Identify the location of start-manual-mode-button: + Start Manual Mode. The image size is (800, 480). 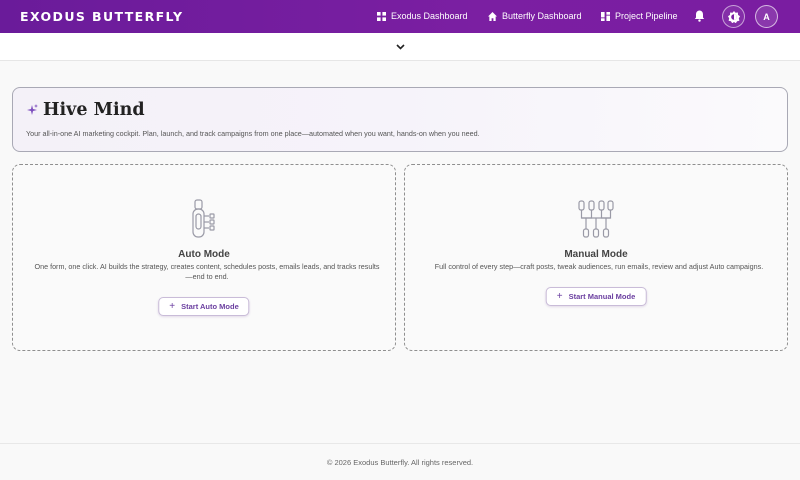
(596, 296).